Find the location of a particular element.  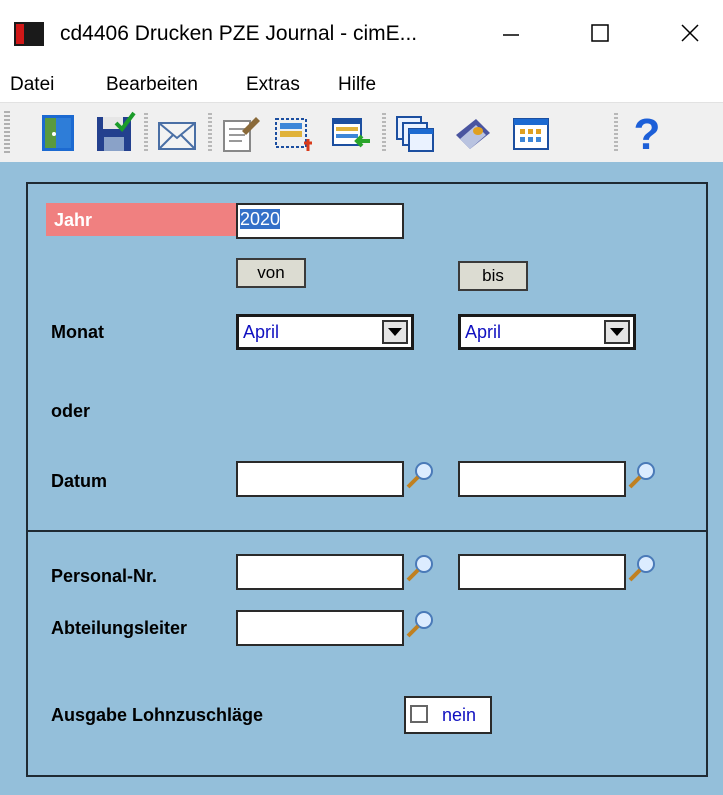

app-icon is located at coordinates (29, 34).